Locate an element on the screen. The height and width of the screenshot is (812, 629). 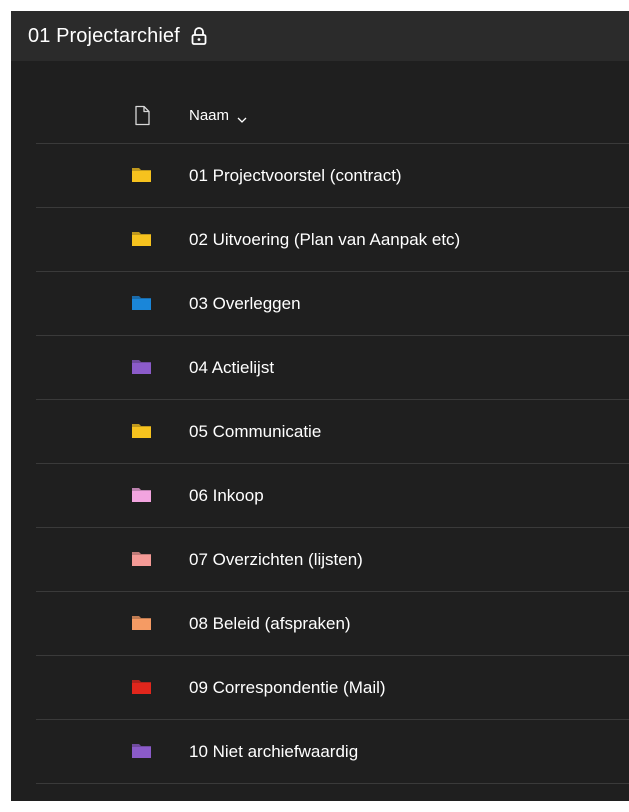
folder-row: 04 Actielijst is located at coordinates (332, 368).